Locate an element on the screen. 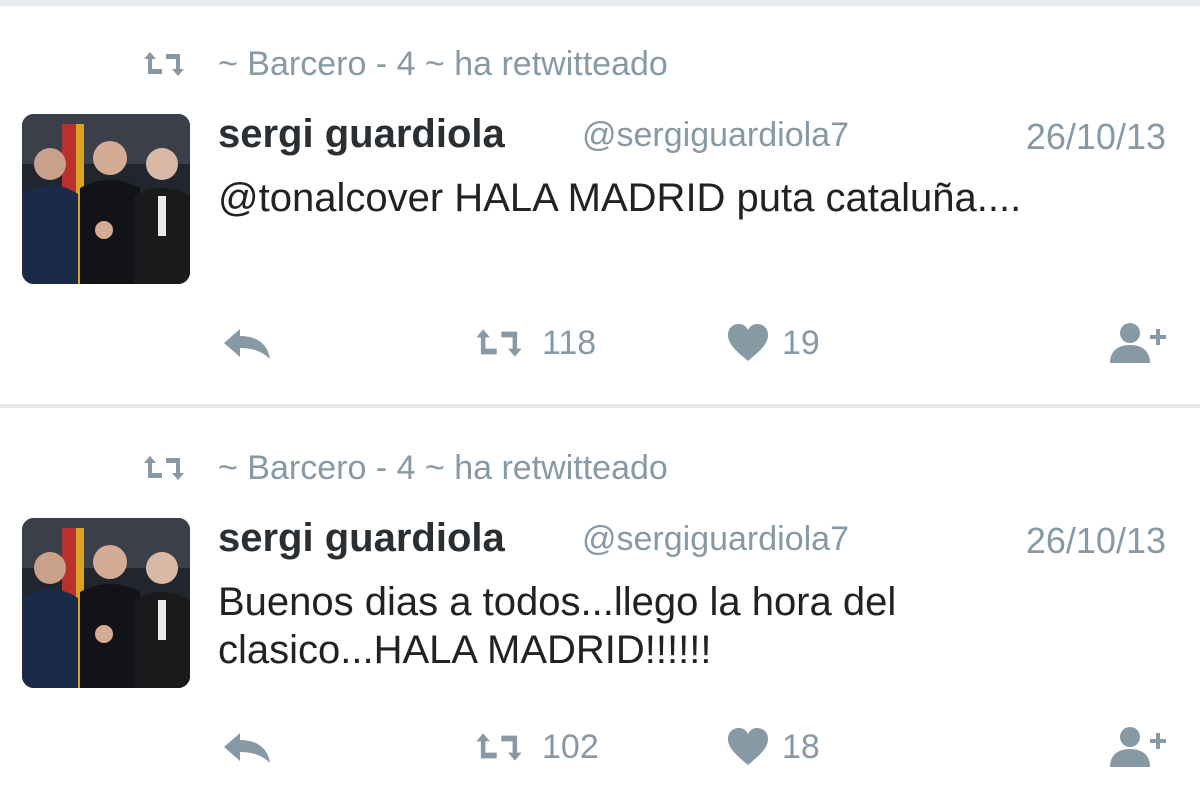 The height and width of the screenshot is (808, 1200). like-count: 19 is located at coordinates (801, 342).